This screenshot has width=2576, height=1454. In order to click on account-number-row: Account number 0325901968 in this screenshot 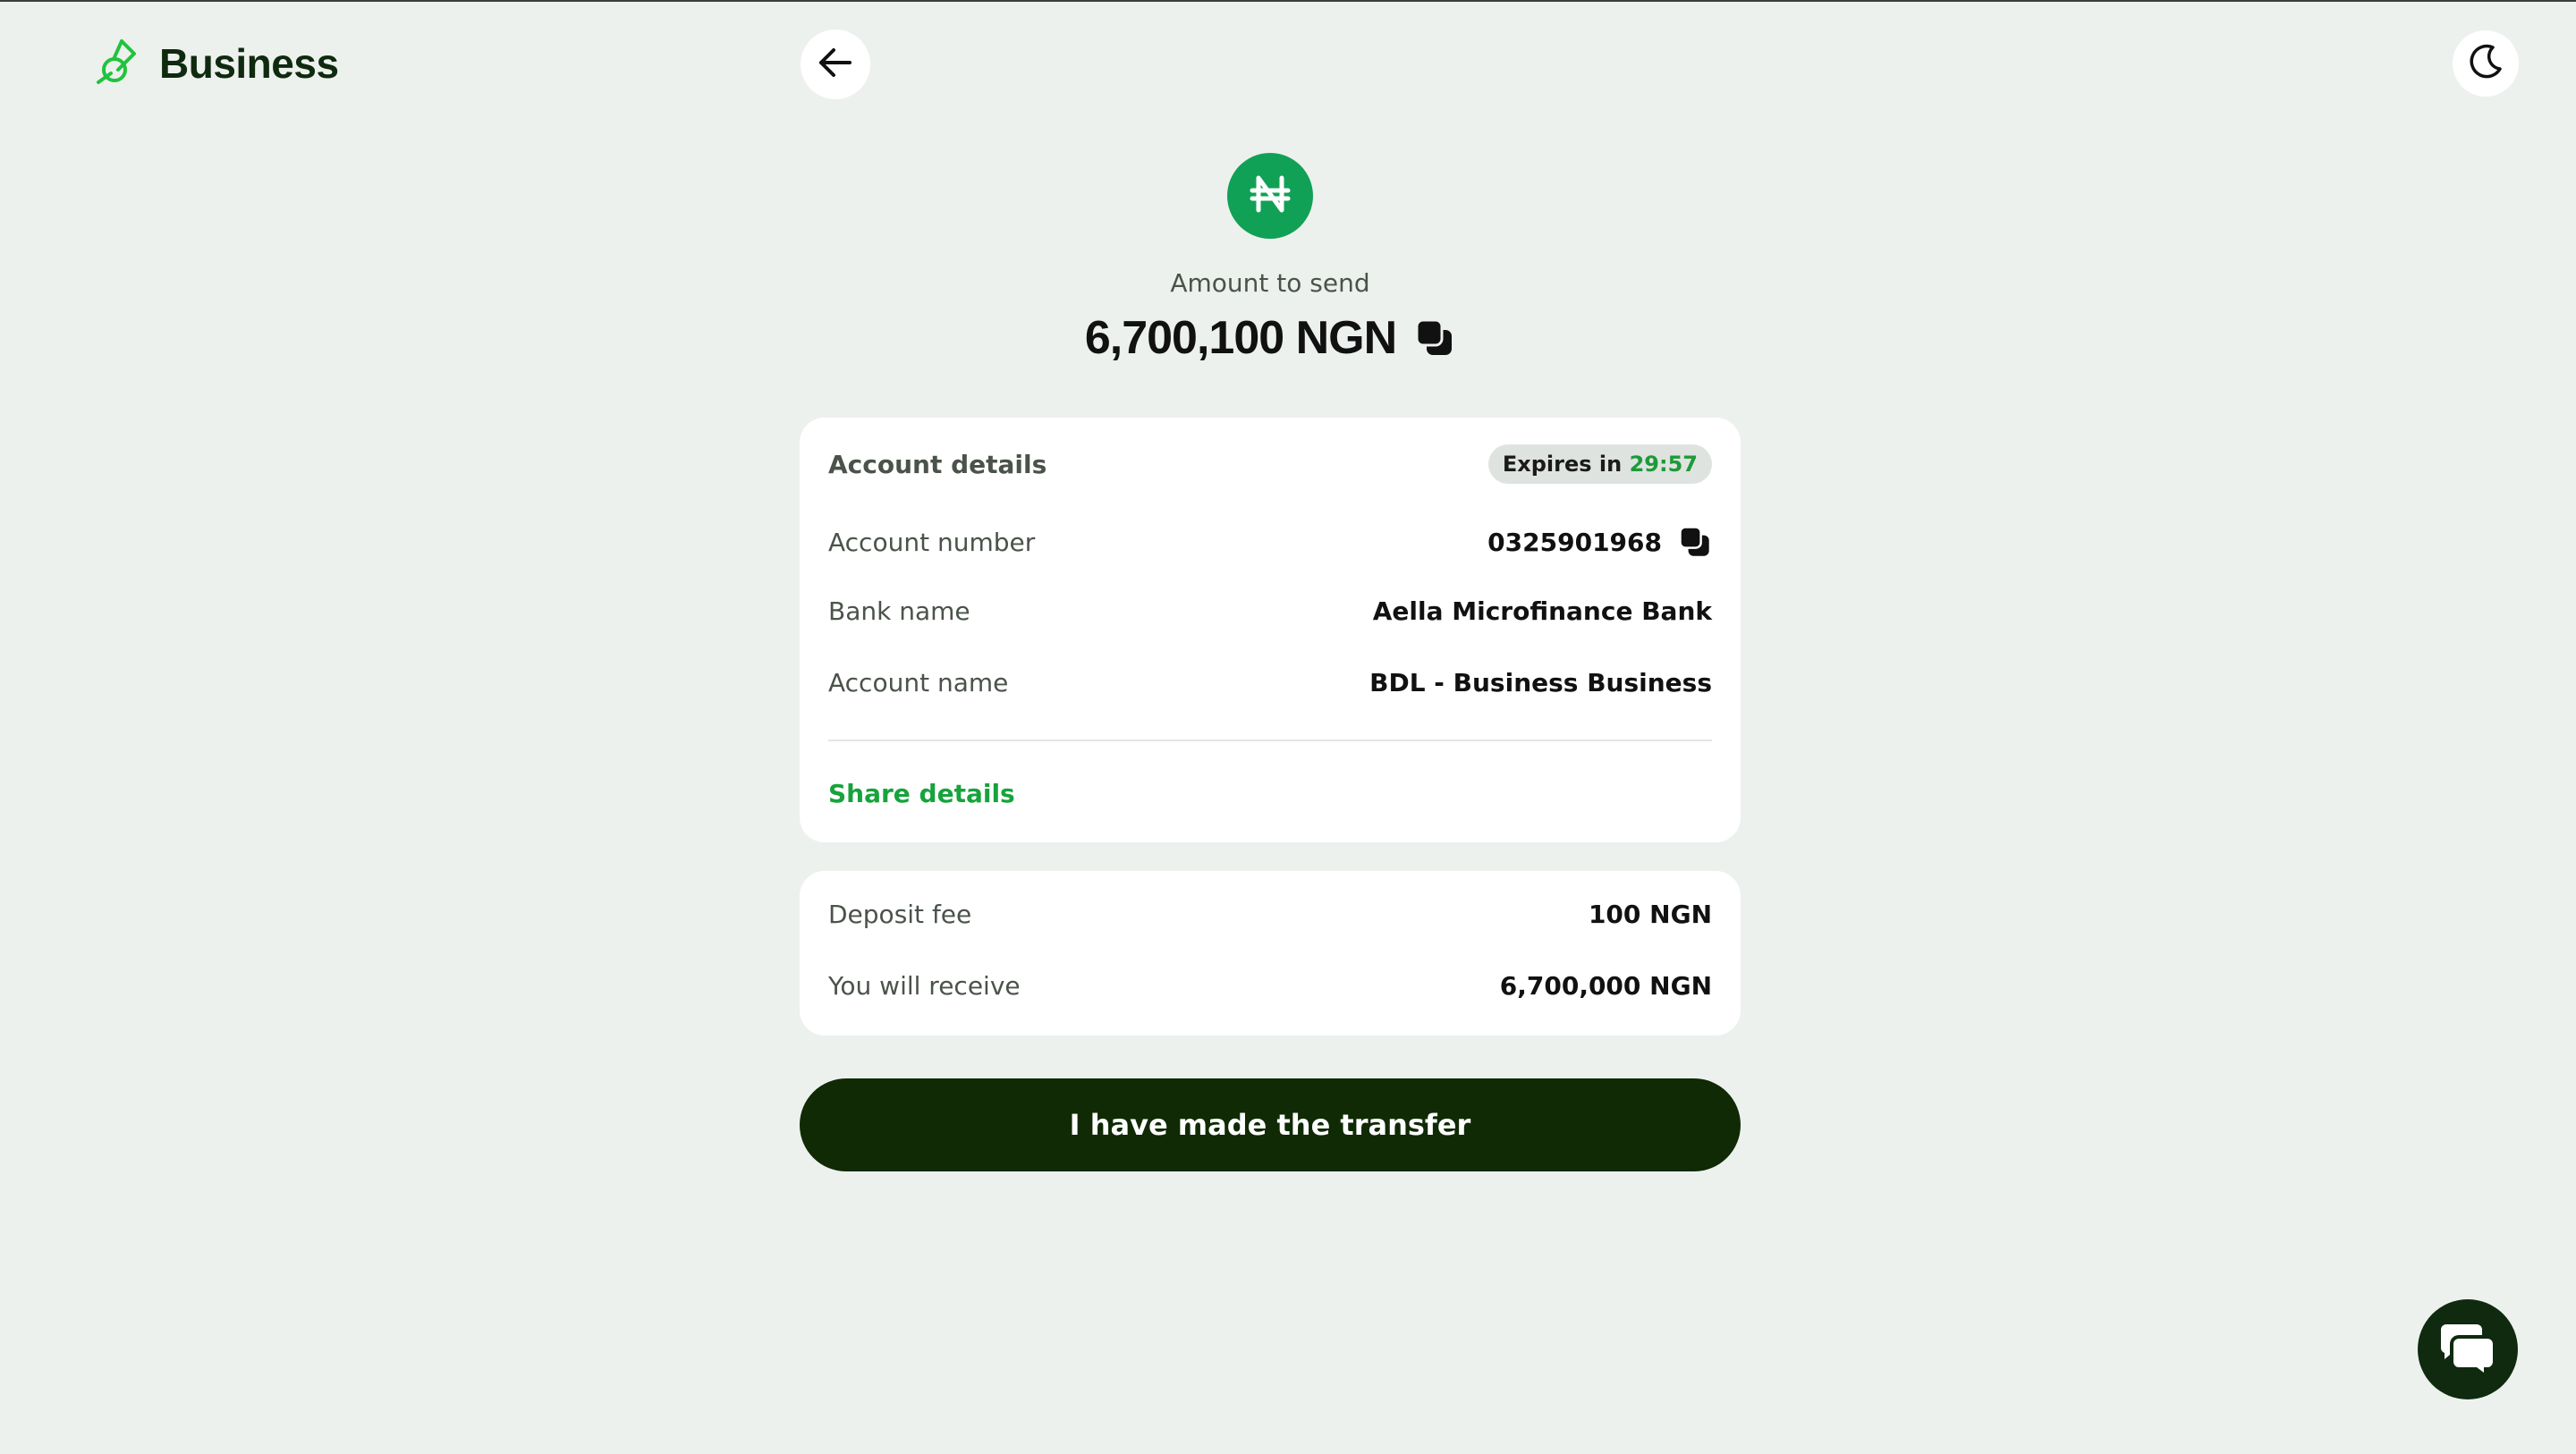, I will do `click(1270, 542)`.